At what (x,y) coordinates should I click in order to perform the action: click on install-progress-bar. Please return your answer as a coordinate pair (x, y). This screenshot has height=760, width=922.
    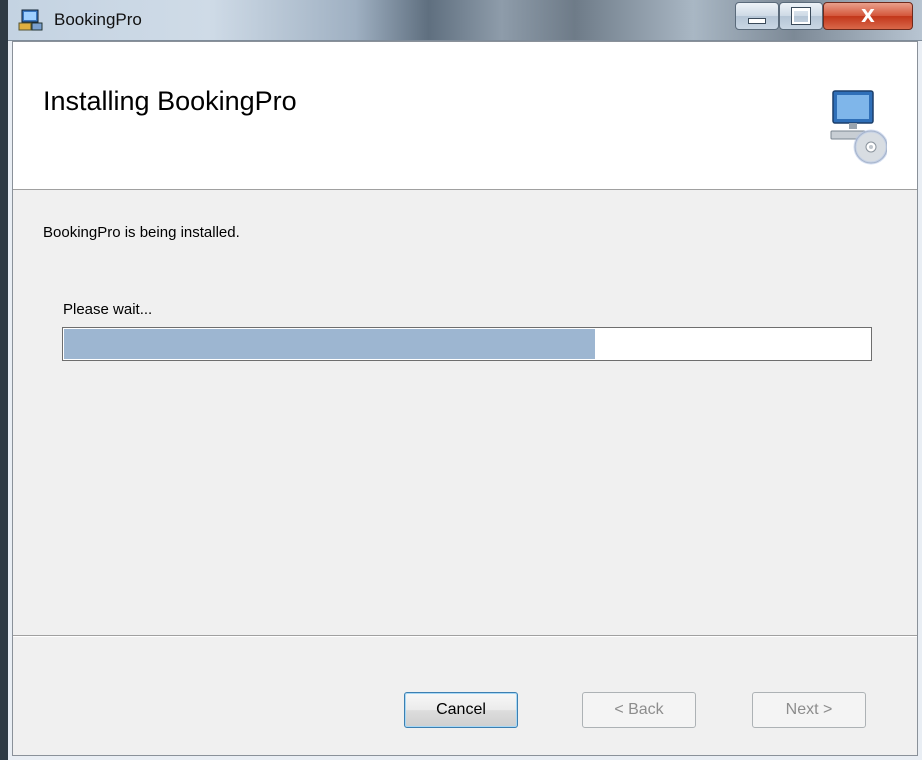
    Looking at the image, I should click on (467, 344).